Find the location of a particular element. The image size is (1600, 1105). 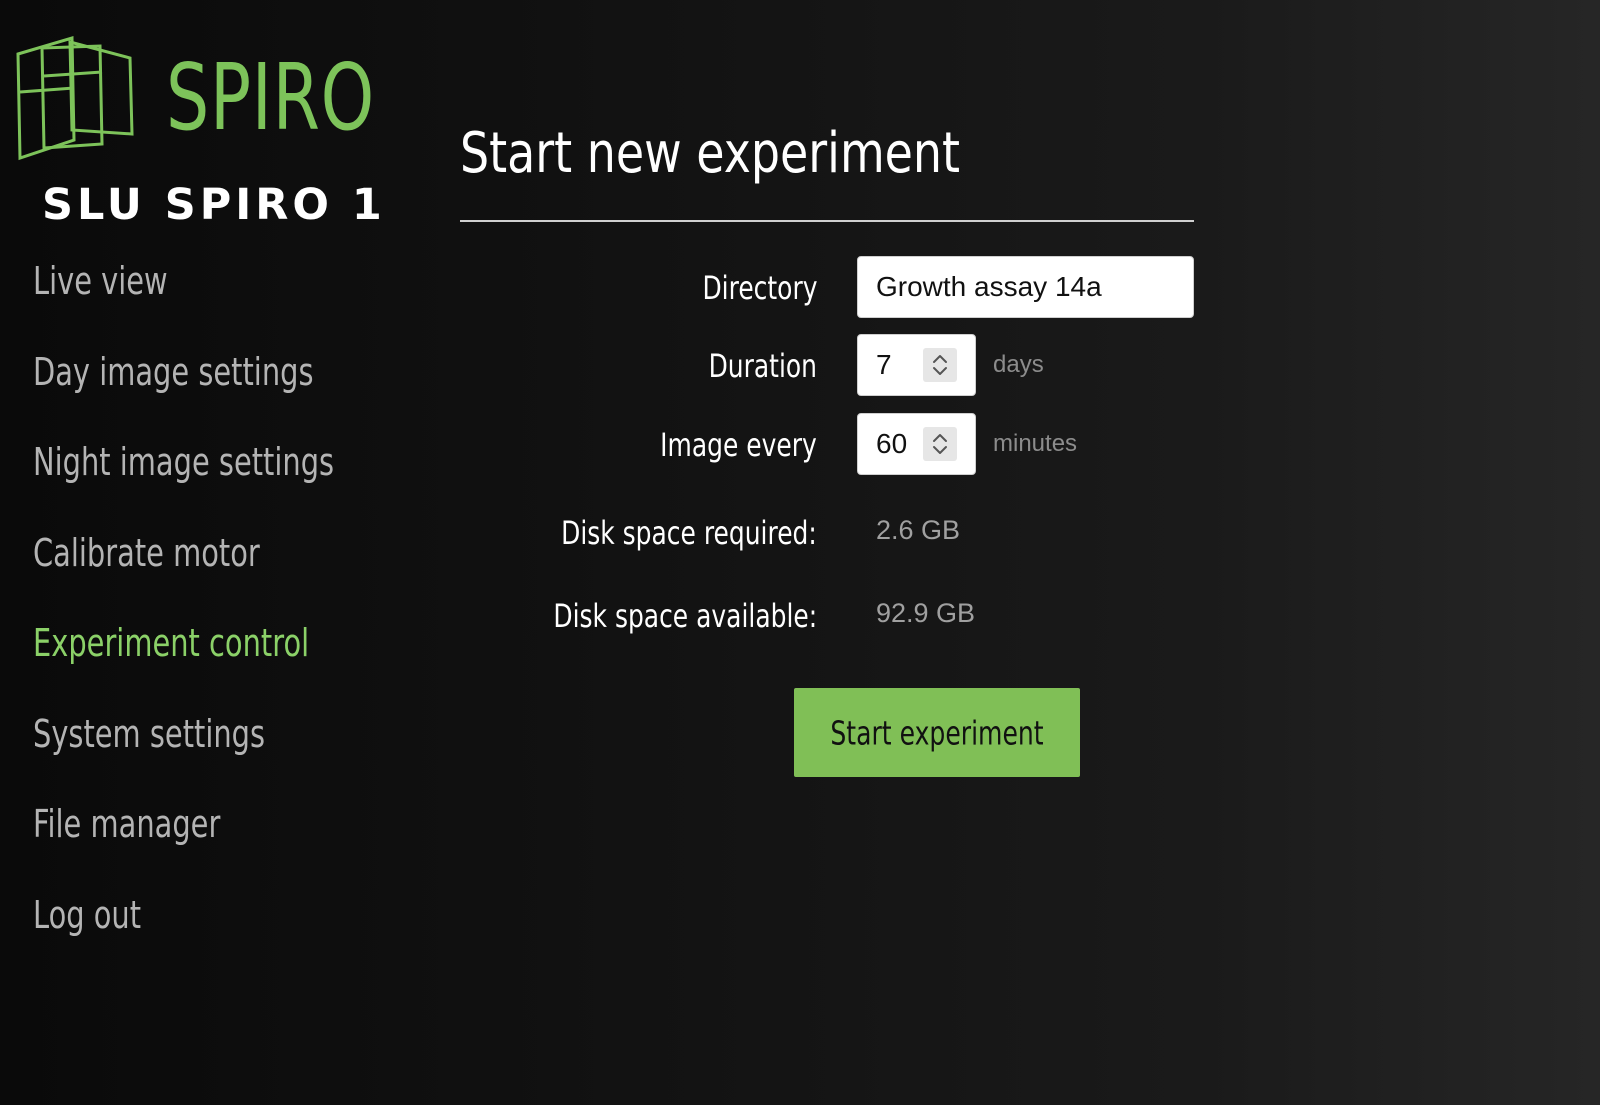

duration-stepper: 7 is located at coordinates (916, 365).